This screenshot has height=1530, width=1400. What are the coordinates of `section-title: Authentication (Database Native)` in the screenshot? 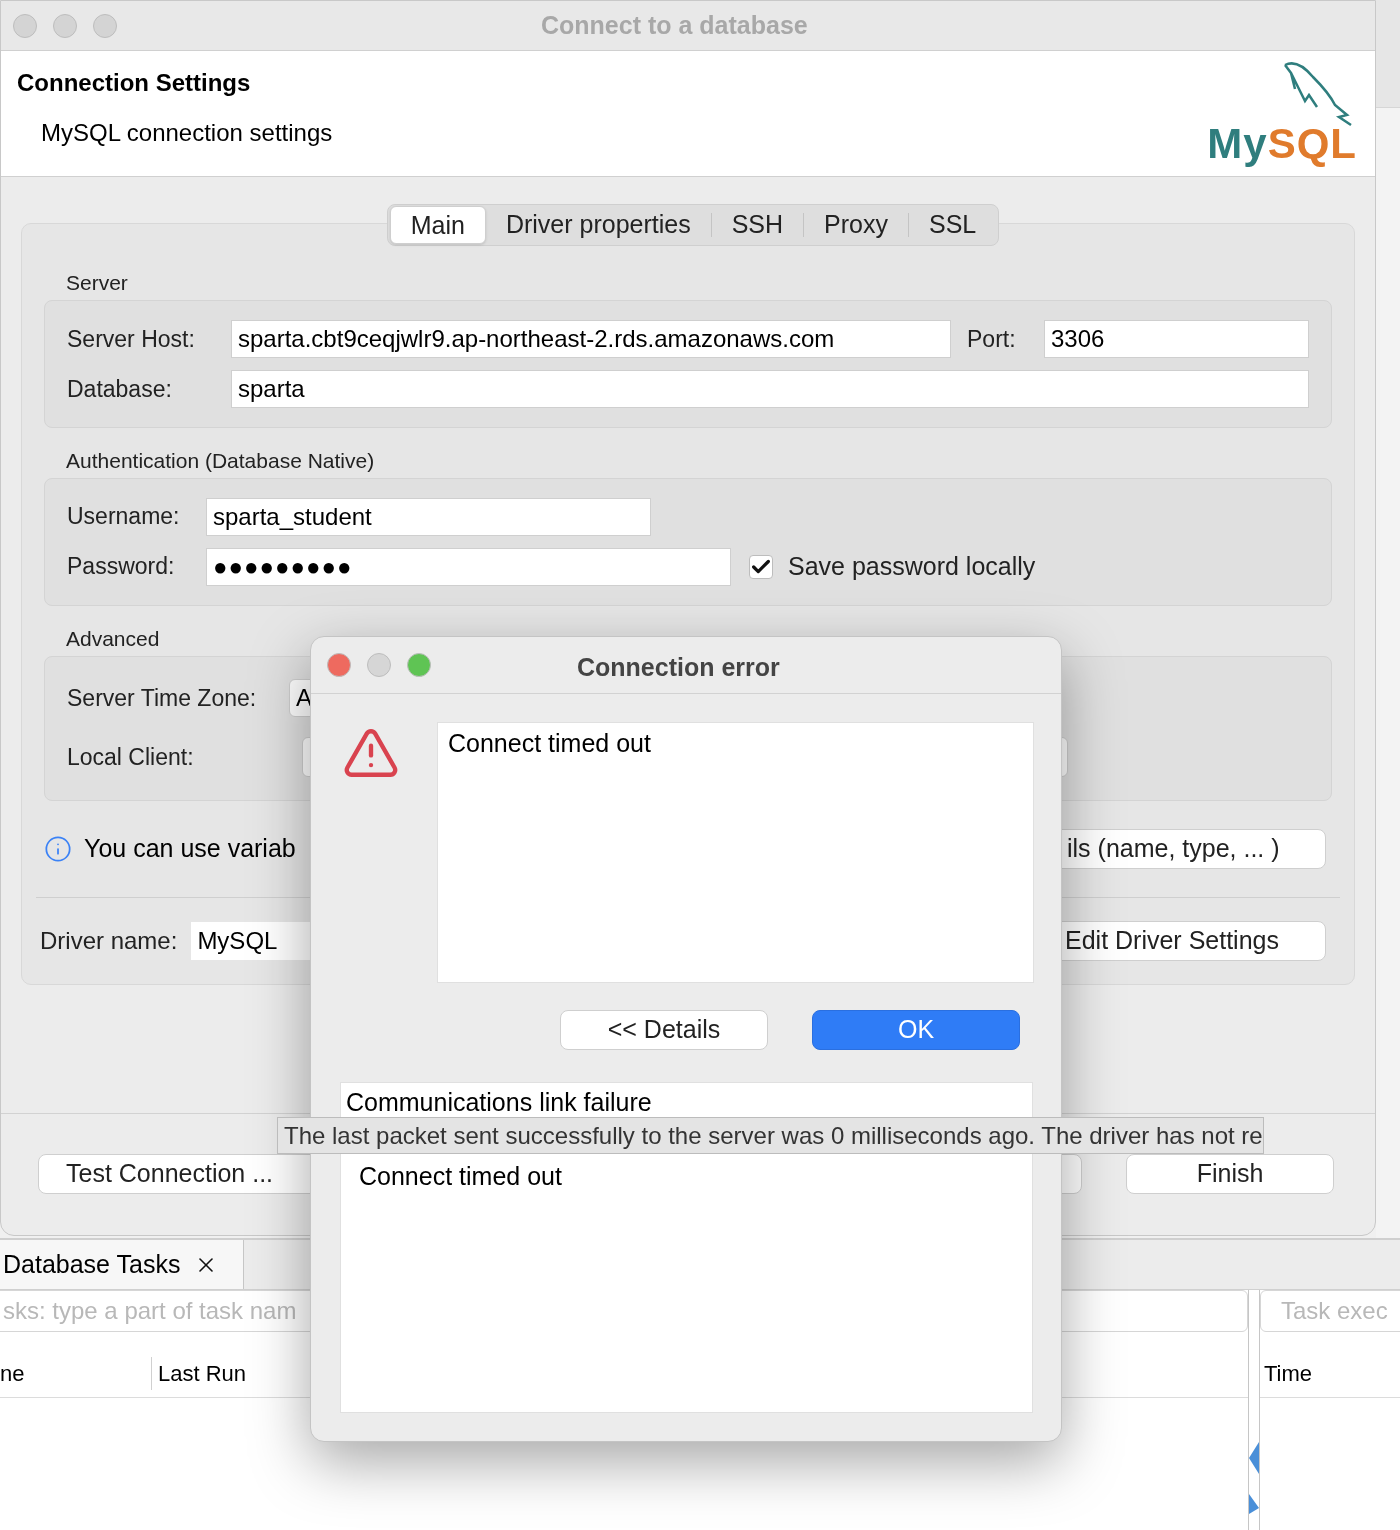 It's located at (220, 461).